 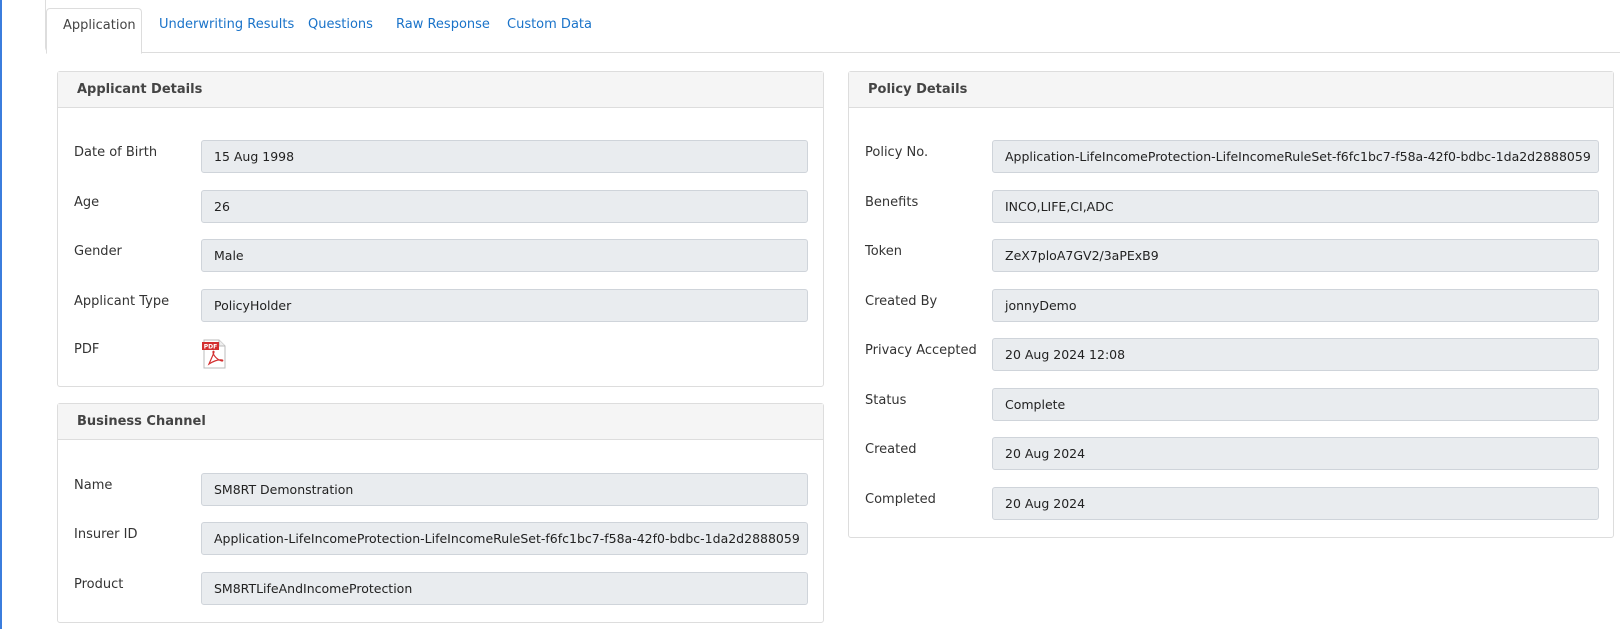 What do you see at coordinates (886, 400) in the screenshot?
I see `status-label: Status` at bounding box center [886, 400].